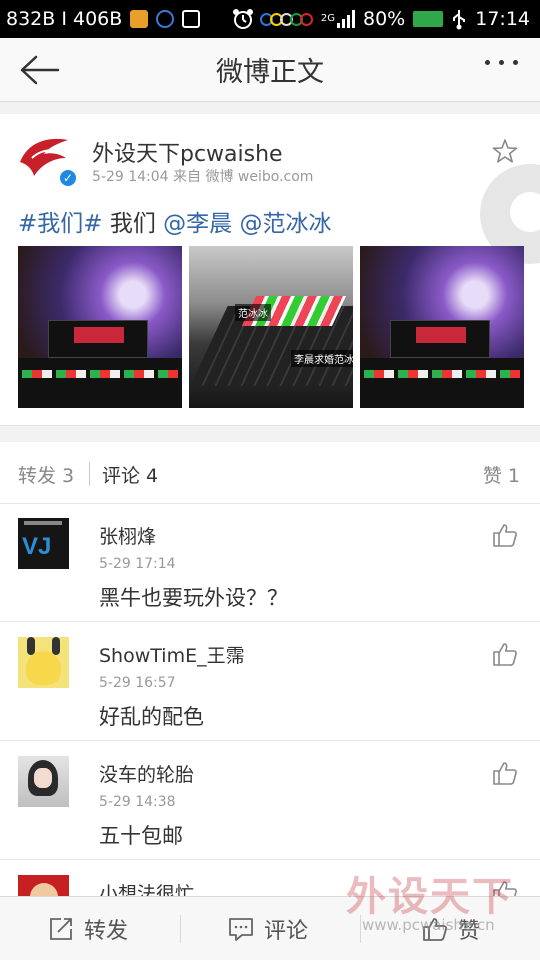 This screenshot has width=540, height=960. Describe the element at coordinates (241, 929) in the screenshot. I see `comment-icon` at that location.